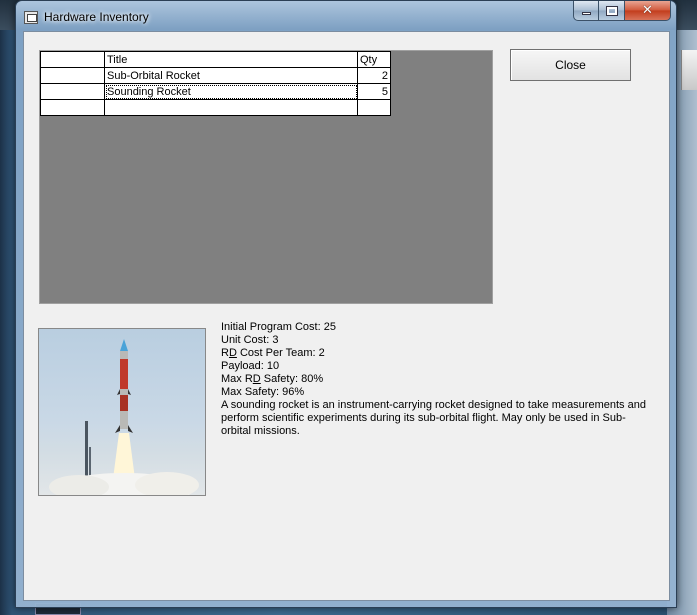 The width and height of the screenshot is (697, 615). What do you see at coordinates (374, 59) in the screenshot?
I see `column-header-qty: Qty` at bounding box center [374, 59].